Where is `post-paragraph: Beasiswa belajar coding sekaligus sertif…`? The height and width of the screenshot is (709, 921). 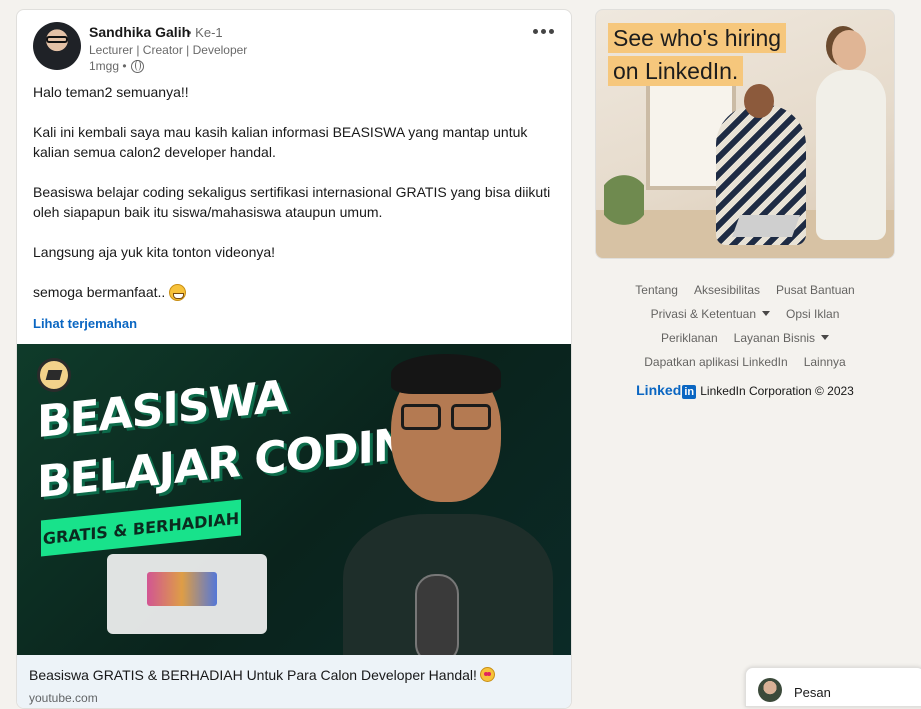
post-paragraph: Beasiswa belajar coding sekaligus sertif… is located at coordinates (292, 202).